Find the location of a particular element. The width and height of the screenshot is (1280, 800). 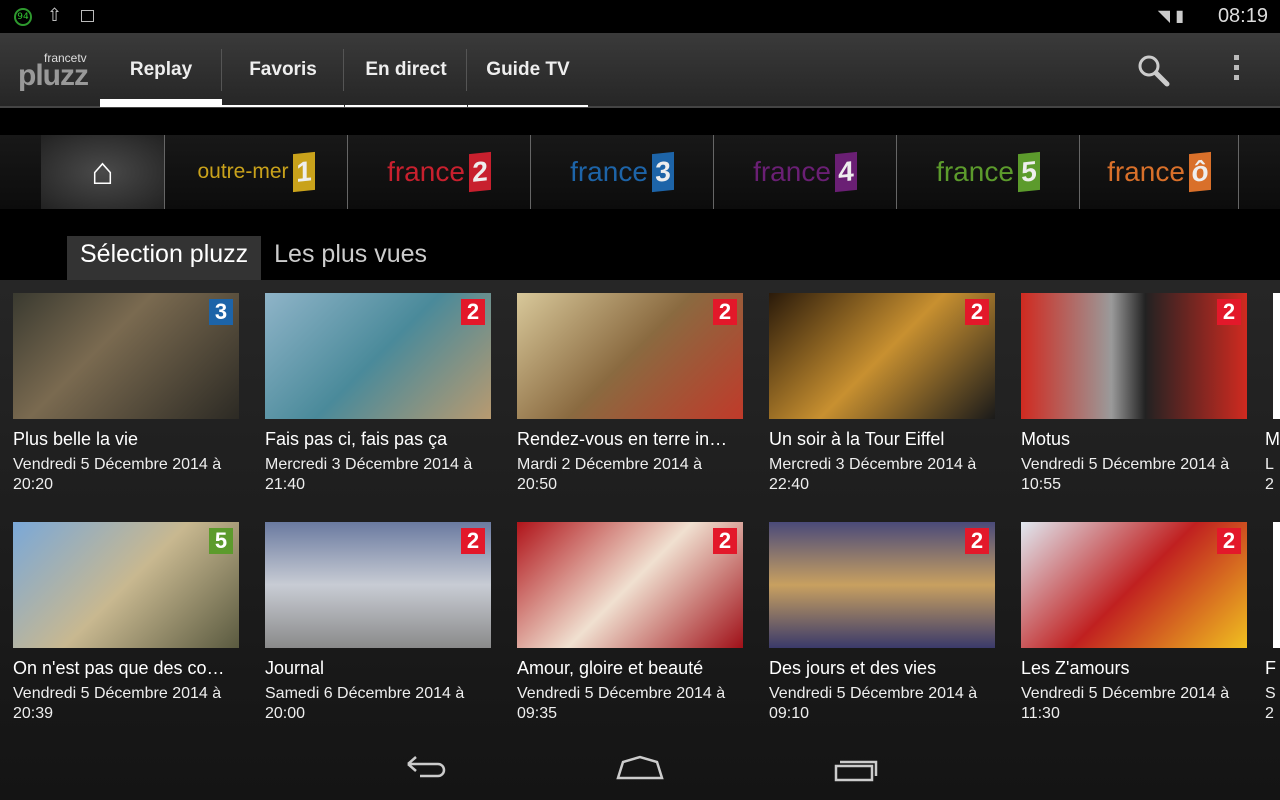

home-icon is located at coordinates (640, 768).